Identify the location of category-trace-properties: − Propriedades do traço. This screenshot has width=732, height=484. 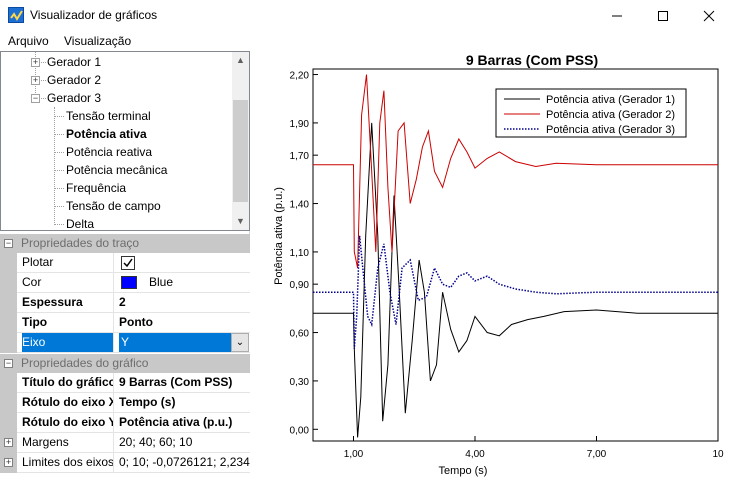
(125, 243).